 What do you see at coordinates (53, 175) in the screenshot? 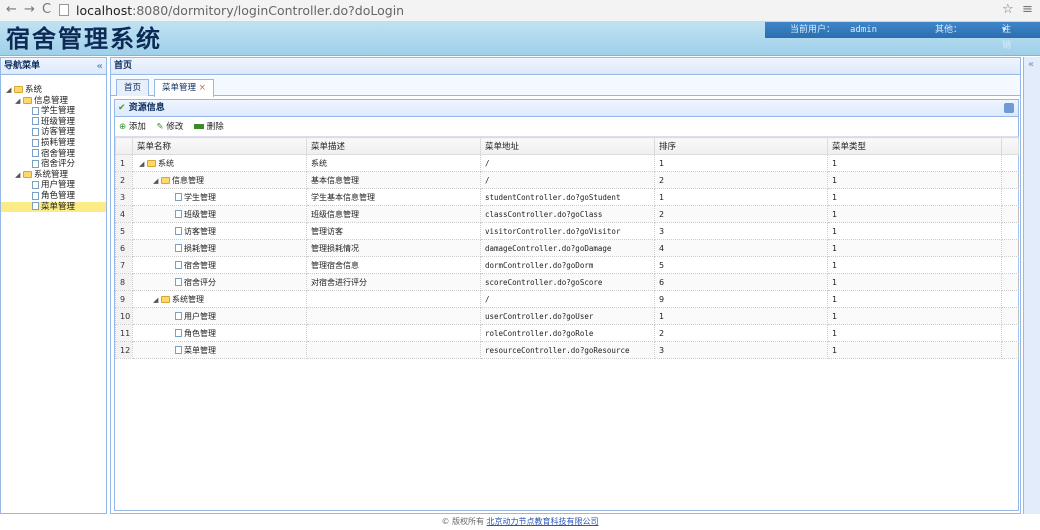
I see `nav-tree-item: ◢ 系统管理` at bounding box center [53, 175].